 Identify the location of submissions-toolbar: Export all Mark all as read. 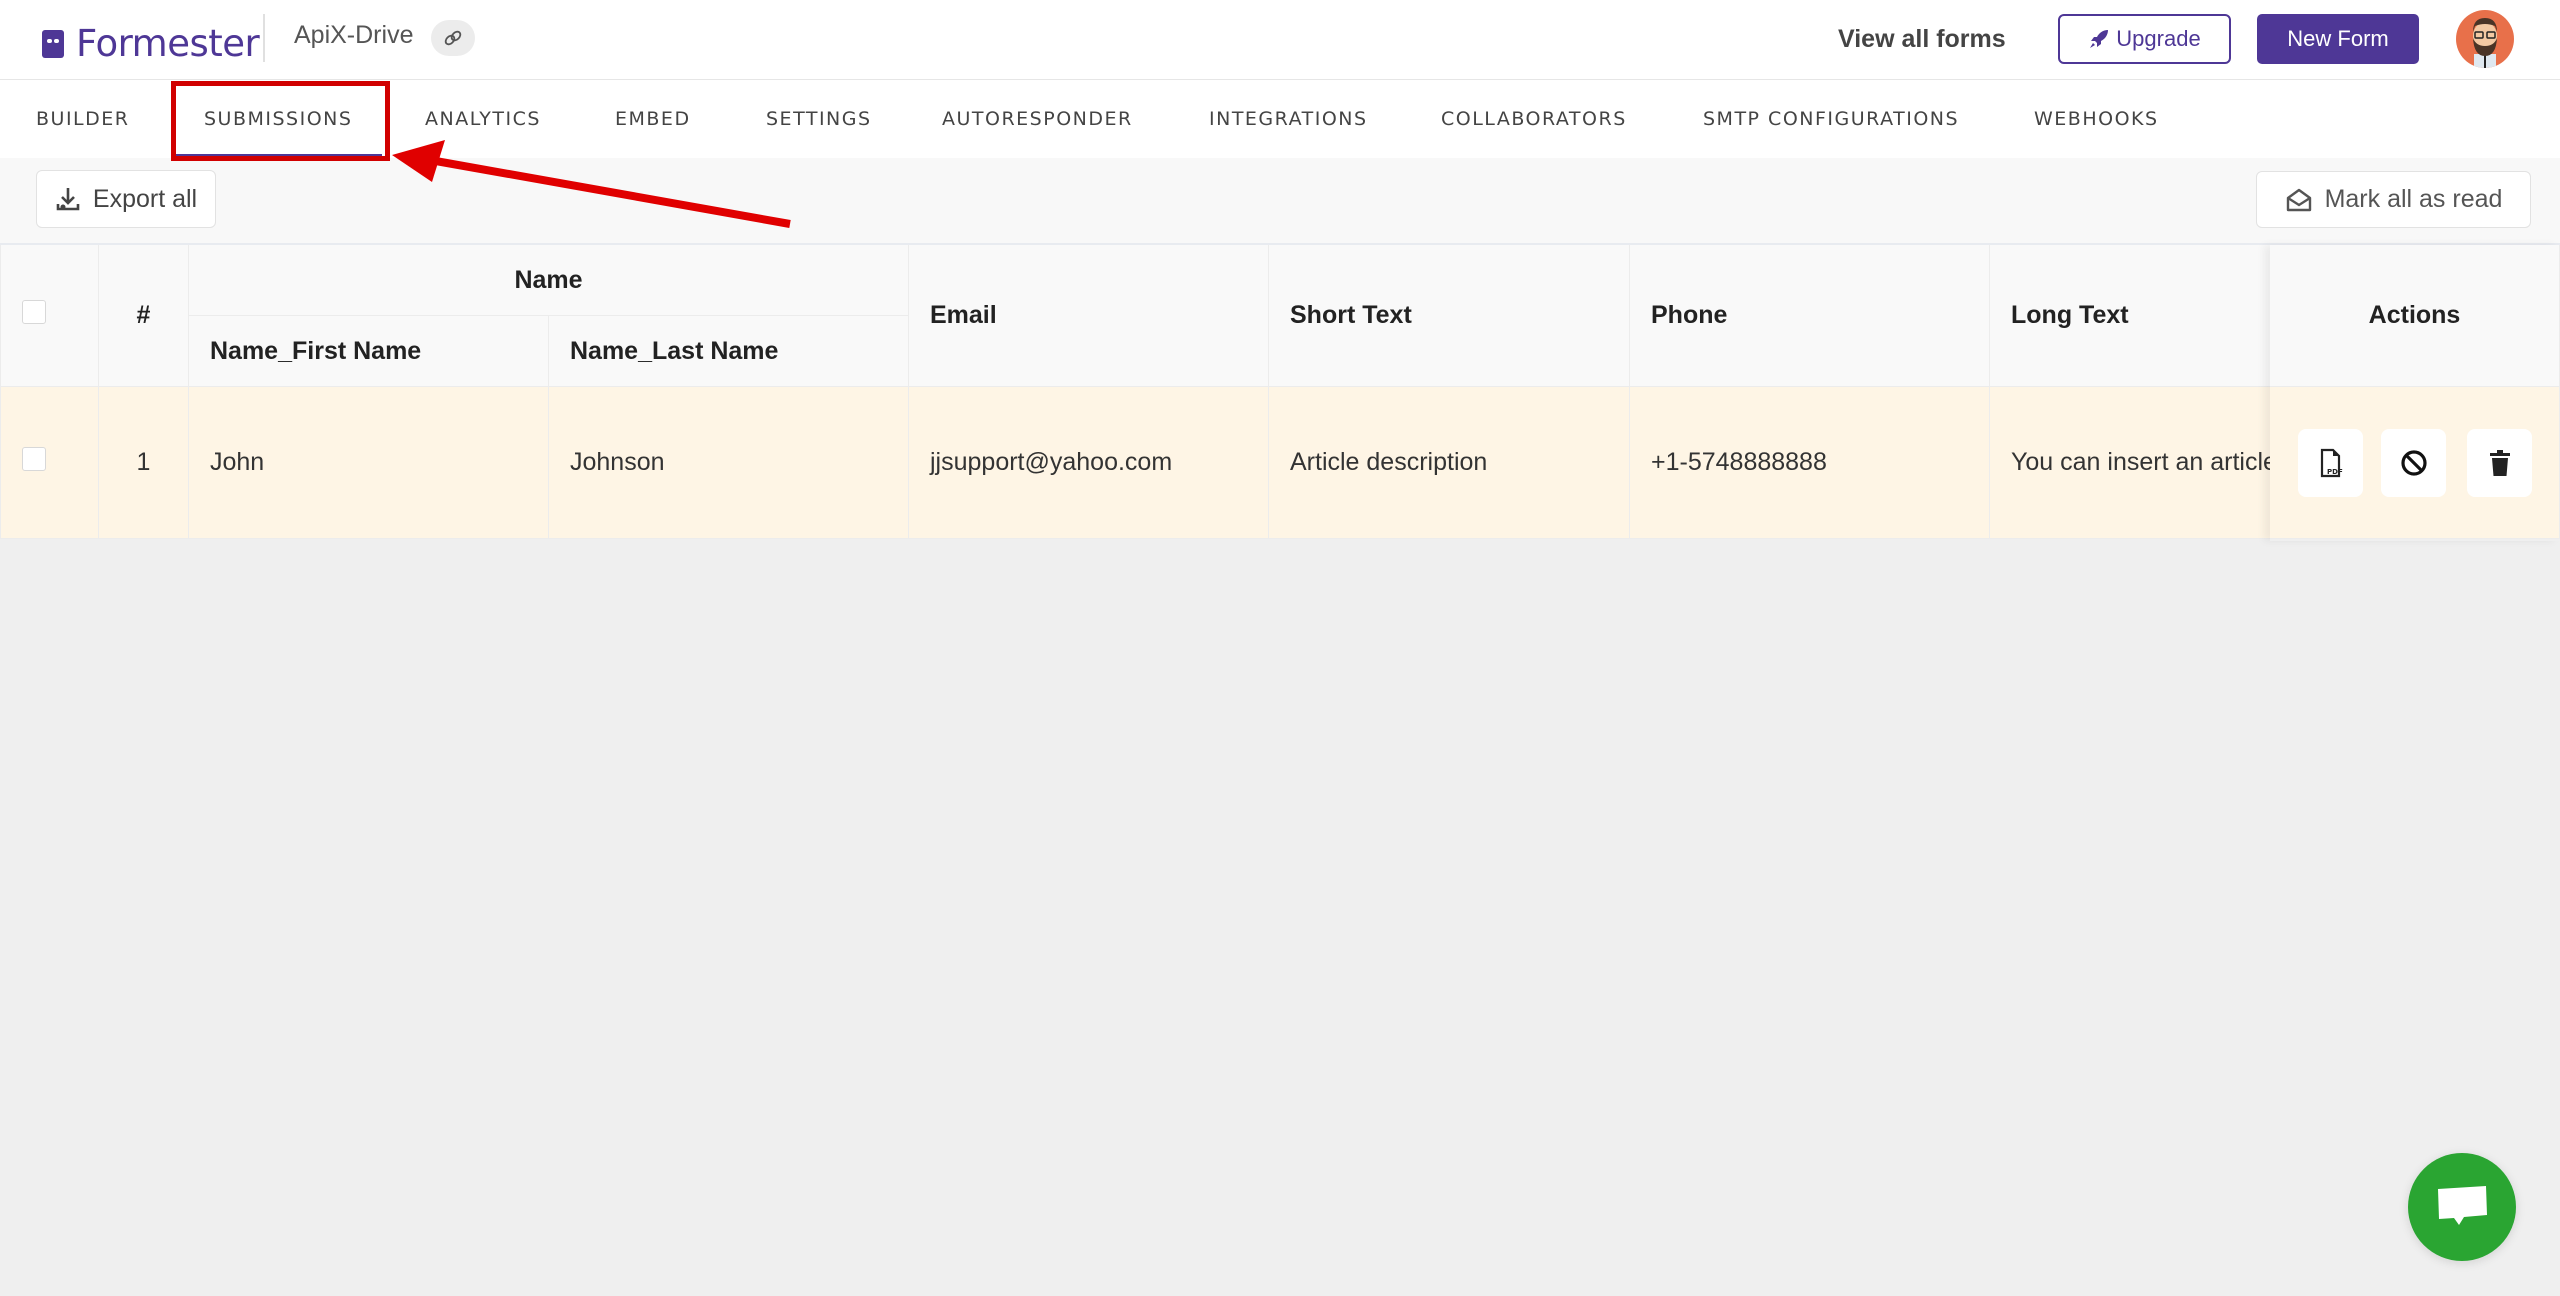
(1280, 201).